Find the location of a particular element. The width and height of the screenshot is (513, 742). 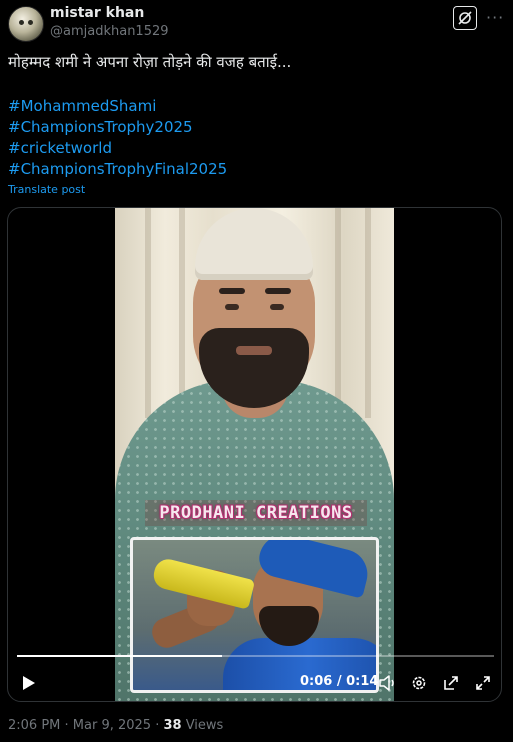

post-meta: 2:06 PM · Mar 9, 2025 · 38 Views is located at coordinates (115, 725).